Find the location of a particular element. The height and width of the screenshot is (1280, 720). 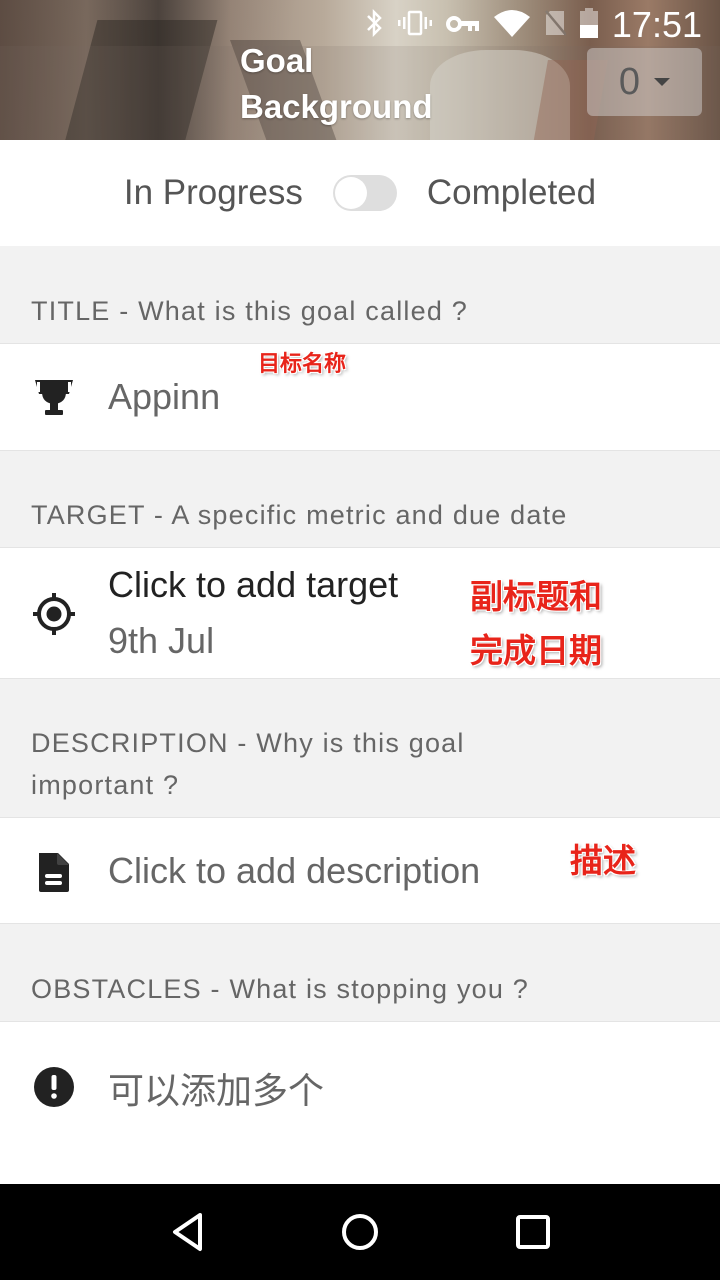

recents-icon is located at coordinates (533, 1232).